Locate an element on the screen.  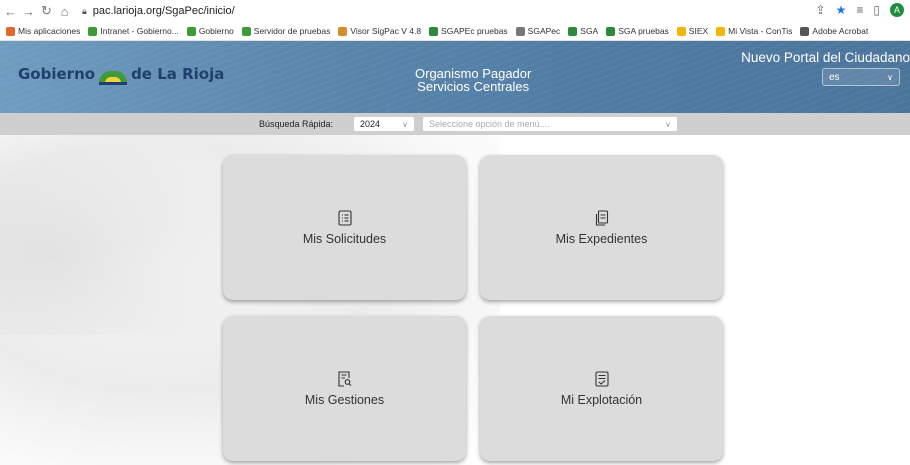
lock-icon: 🔒︎ is located at coordinates (84, 10).